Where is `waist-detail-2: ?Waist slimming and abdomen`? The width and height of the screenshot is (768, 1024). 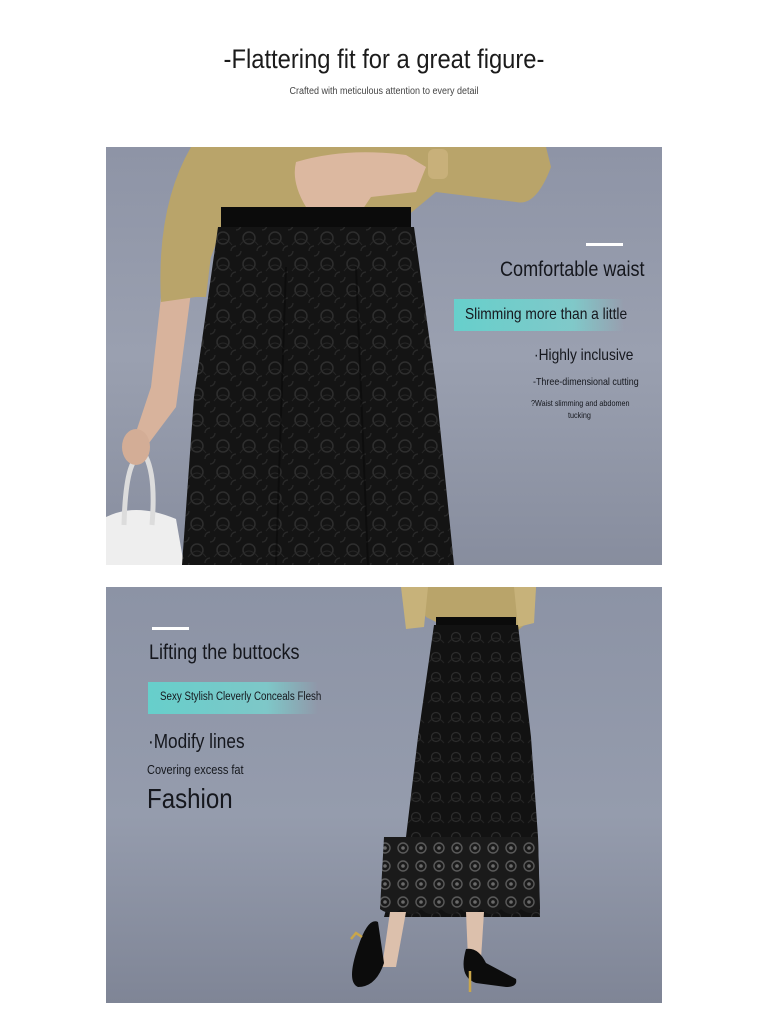 waist-detail-2: ?Waist slimming and abdomen is located at coordinates (580, 403).